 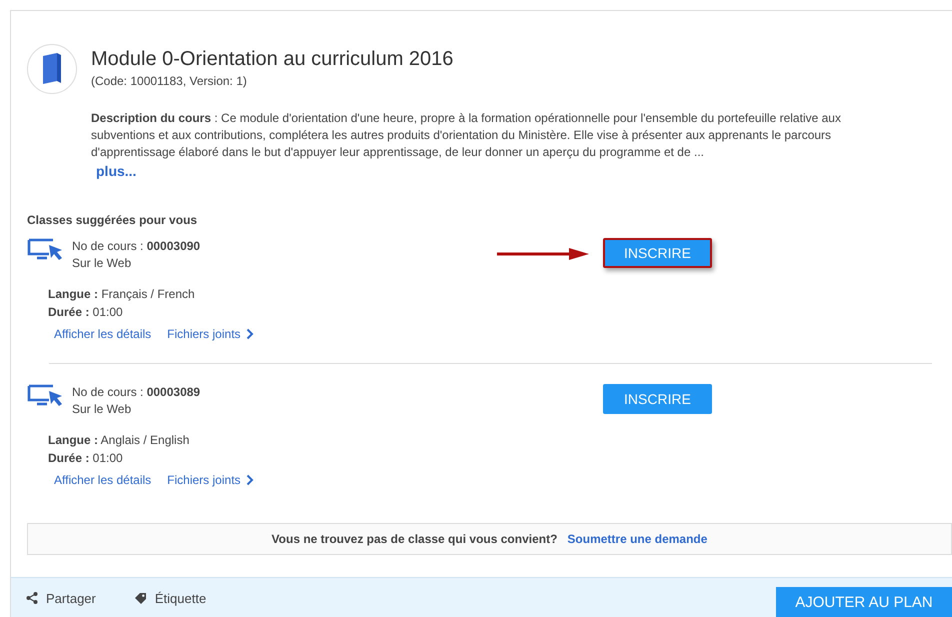 I want to click on add-to-plan-button: AJOUTER AU PLAN, so click(x=864, y=602).